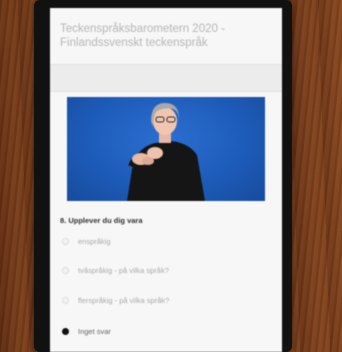 The height and width of the screenshot is (352, 342). What do you see at coordinates (65, 331) in the screenshot?
I see `radio-button-selected` at bounding box center [65, 331].